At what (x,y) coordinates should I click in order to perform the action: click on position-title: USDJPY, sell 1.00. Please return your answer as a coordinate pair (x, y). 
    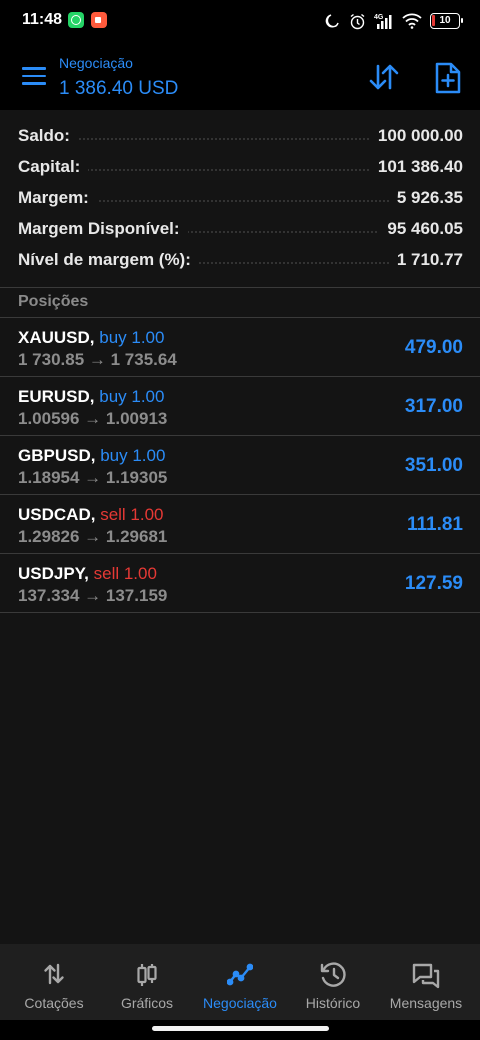
    Looking at the image, I should click on (87, 574).